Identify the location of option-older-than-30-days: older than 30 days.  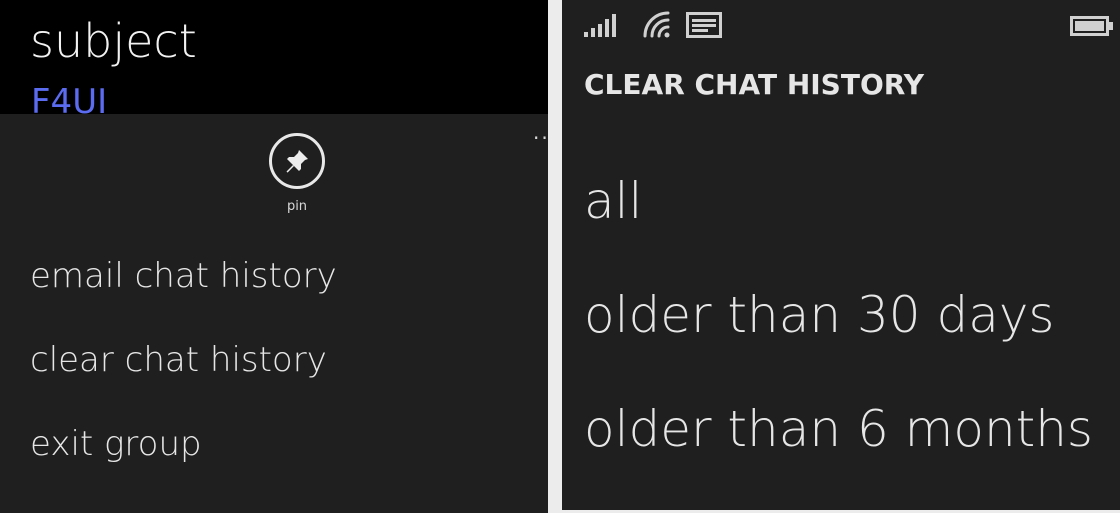
(819, 315).